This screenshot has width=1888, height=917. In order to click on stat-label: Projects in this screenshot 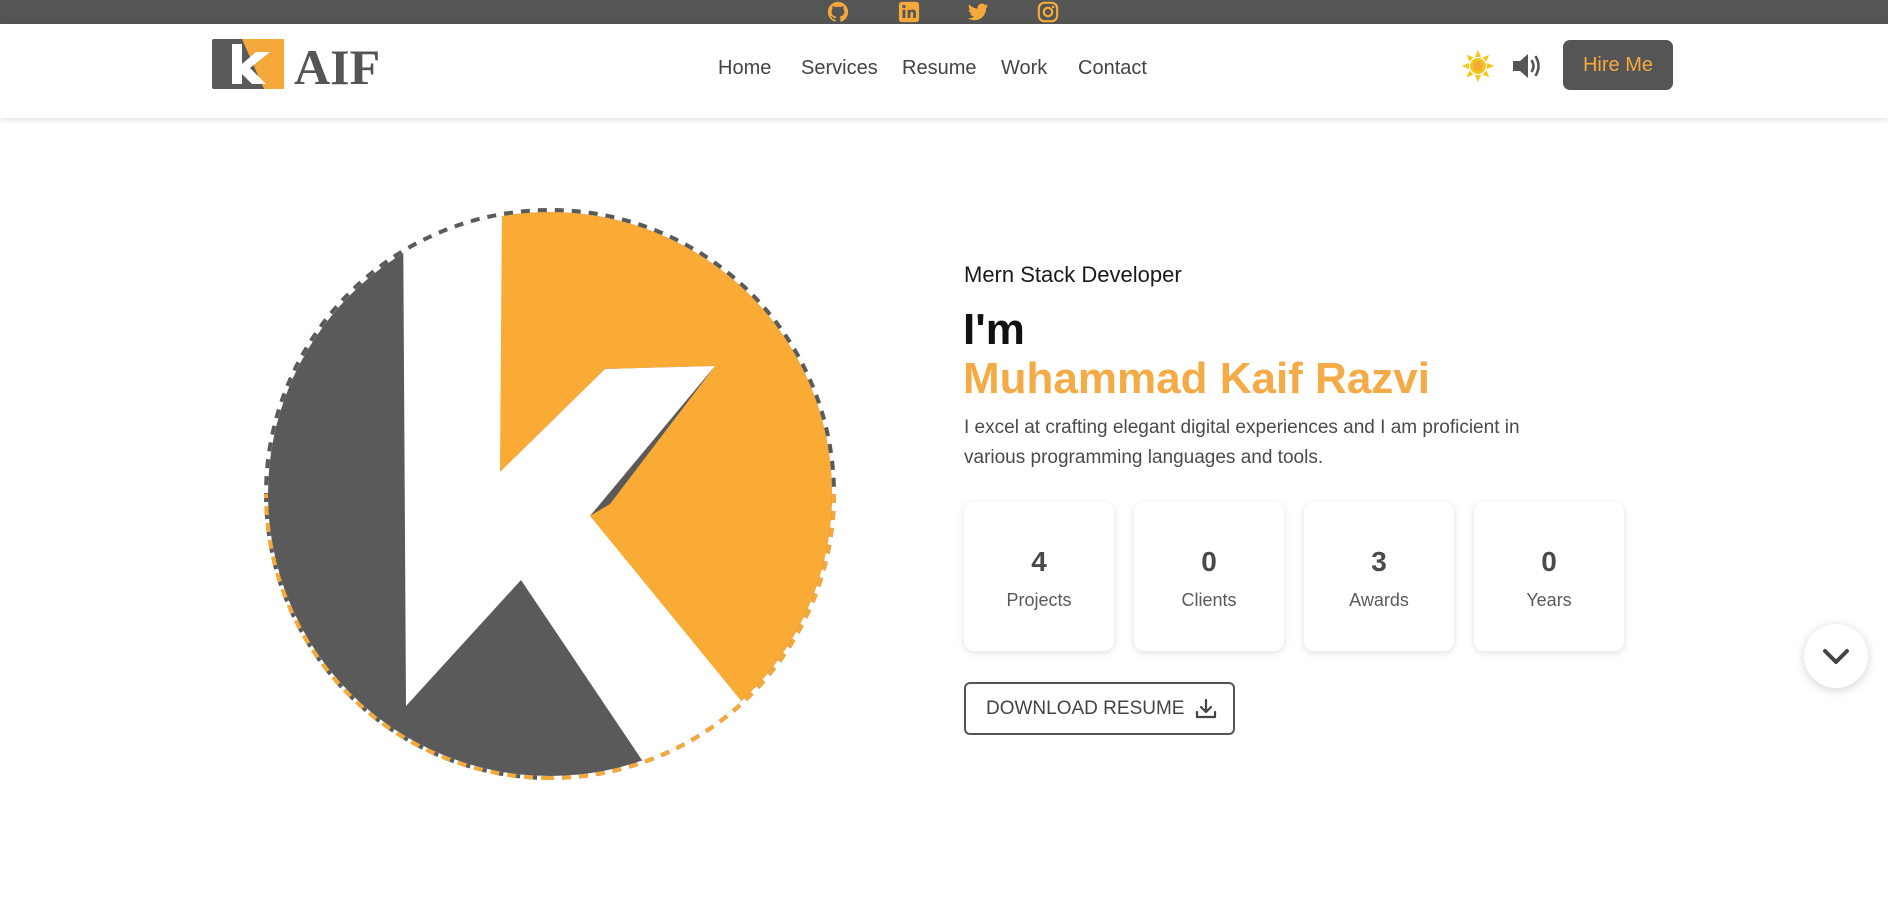, I will do `click(1039, 600)`.